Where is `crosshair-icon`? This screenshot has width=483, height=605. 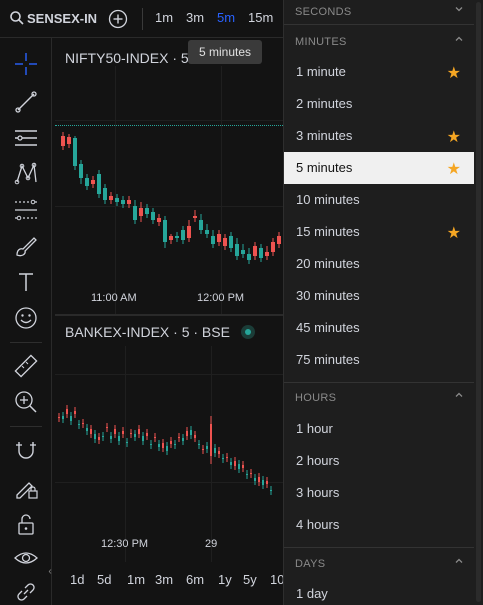
crosshair-icon is located at coordinates (26, 64).